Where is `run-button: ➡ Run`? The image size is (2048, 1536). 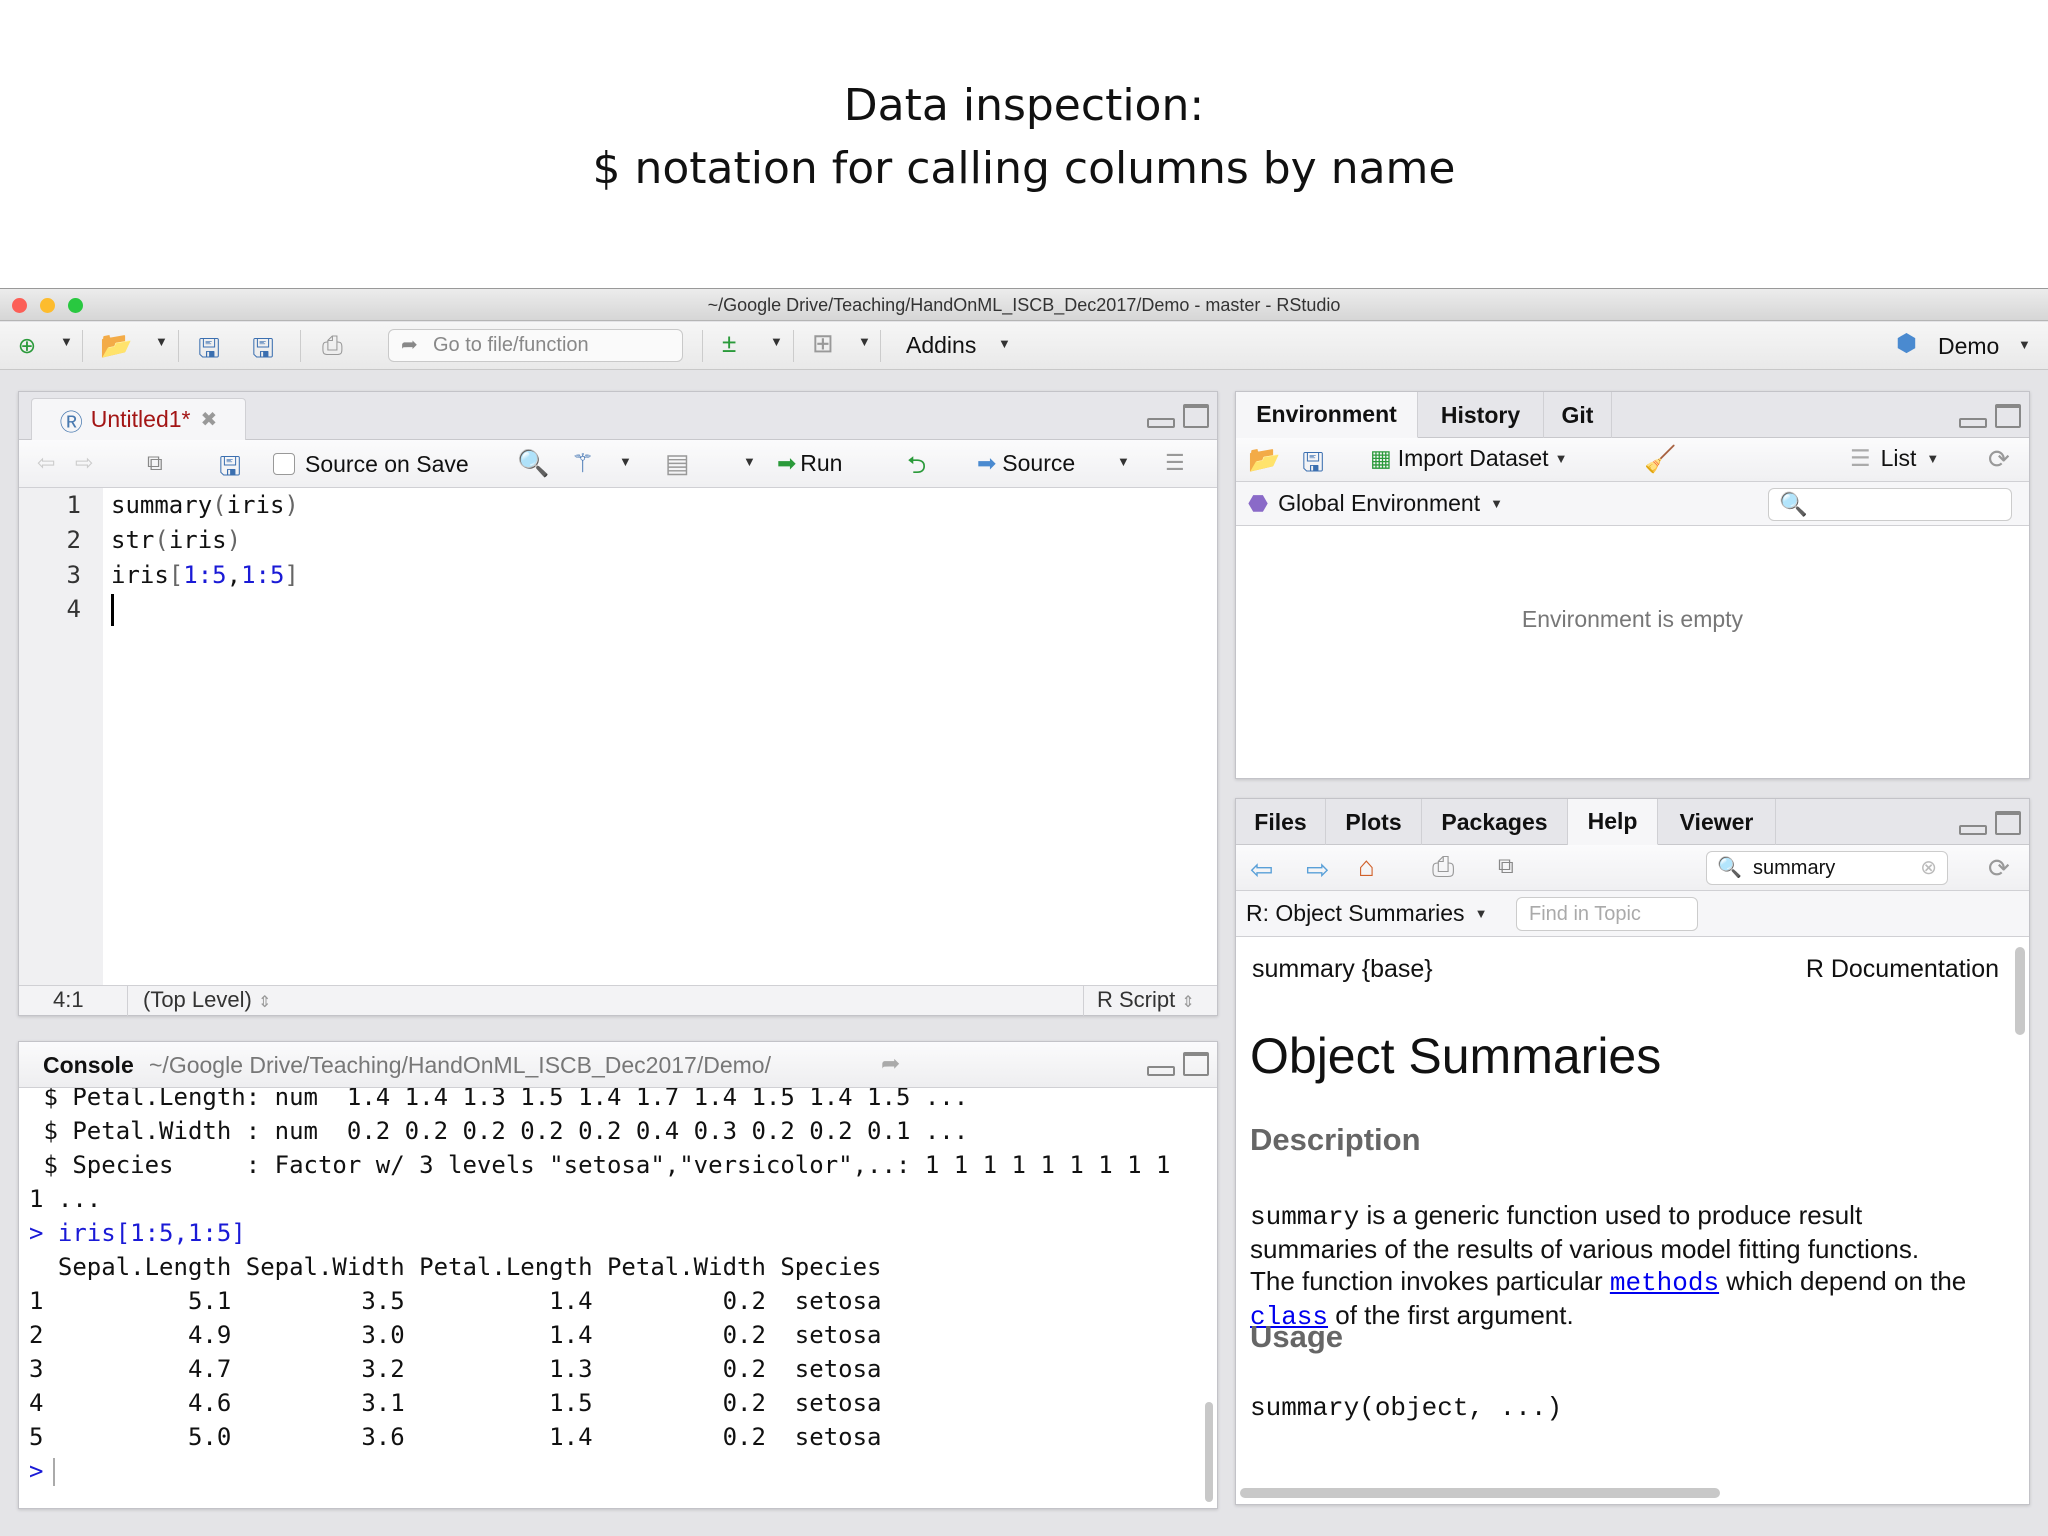 run-button: ➡ Run is located at coordinates (809, 463).